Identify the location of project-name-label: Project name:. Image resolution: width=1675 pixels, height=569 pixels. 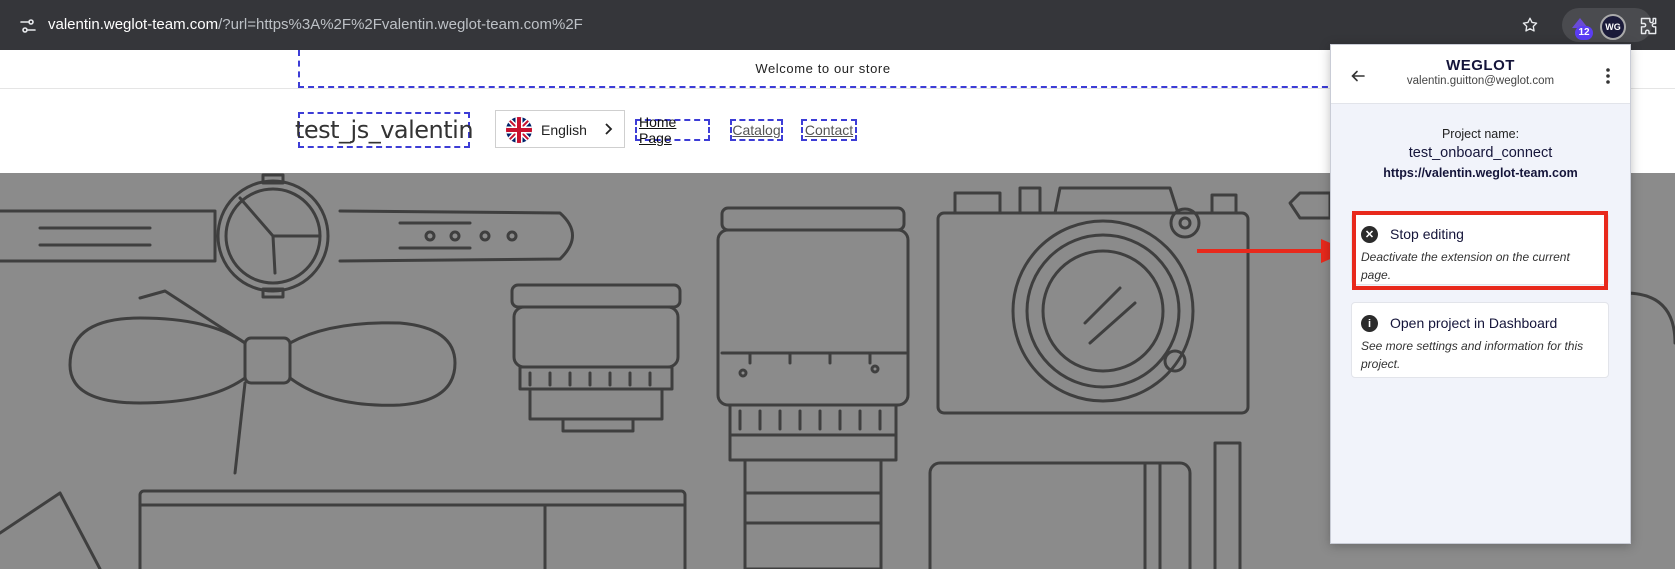
(1480, 134).